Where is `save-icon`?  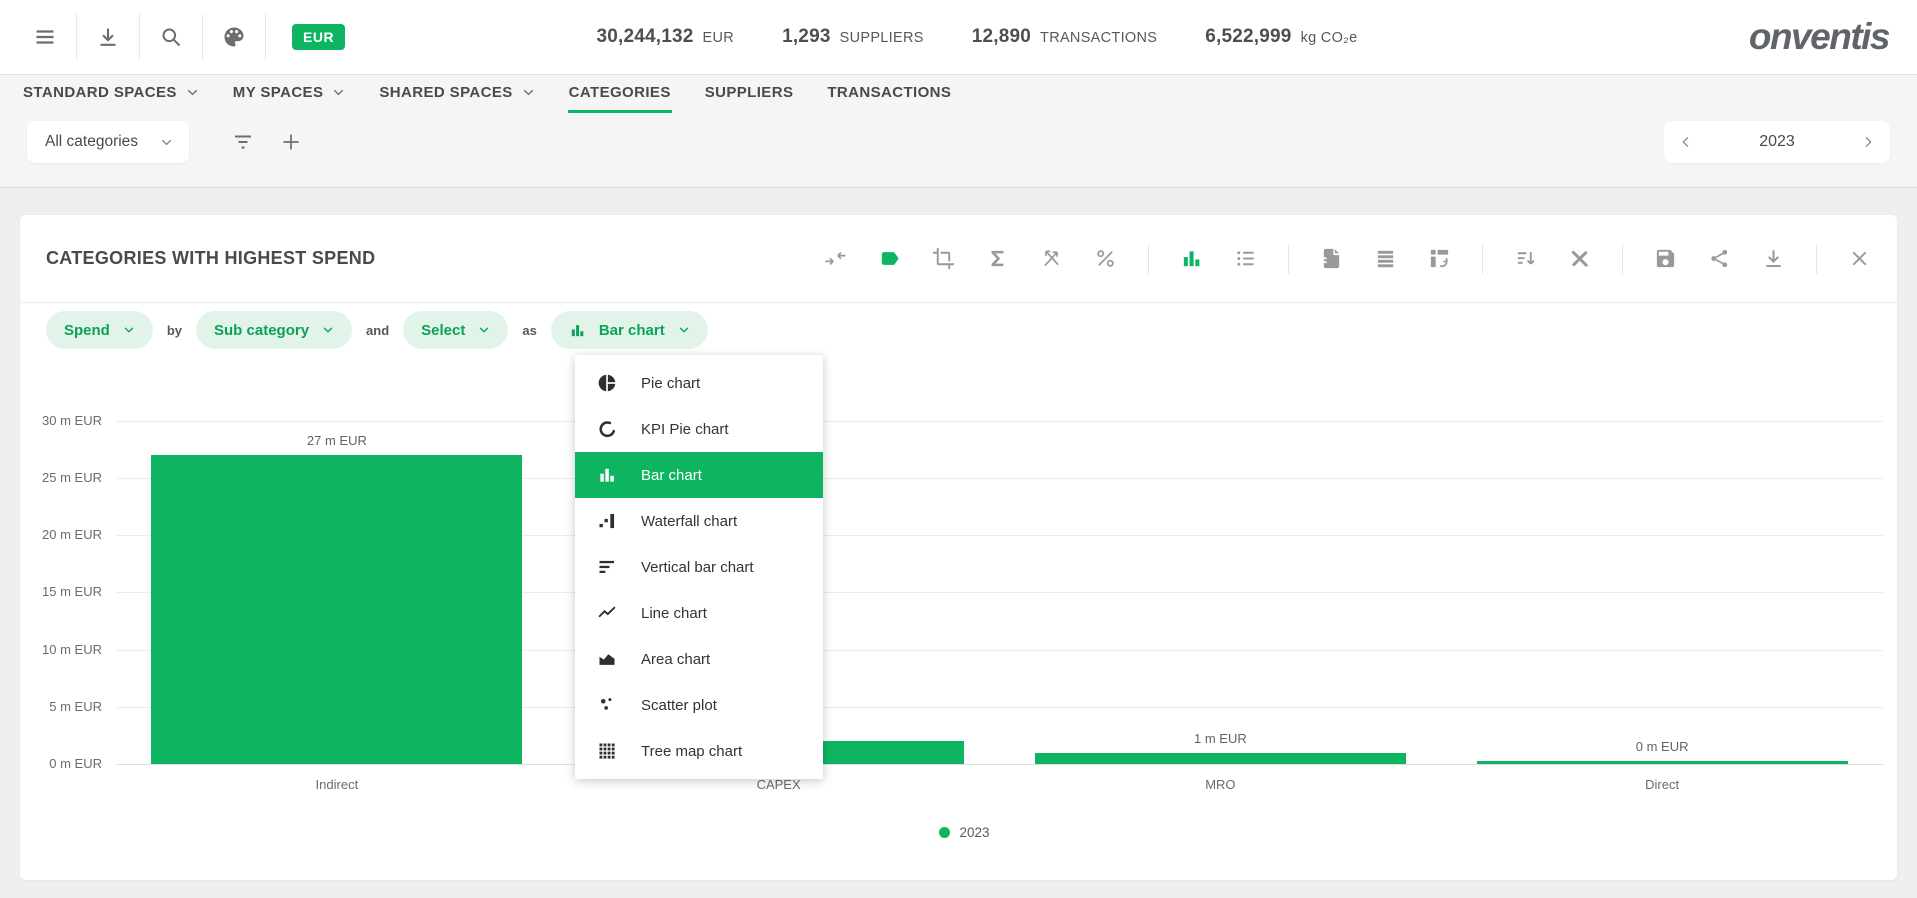
save-icon is located at coordinates (1665, 258).